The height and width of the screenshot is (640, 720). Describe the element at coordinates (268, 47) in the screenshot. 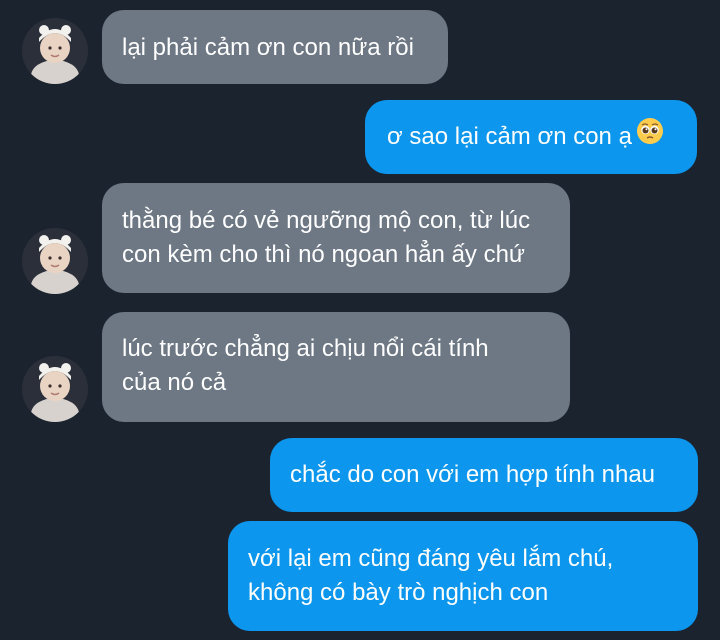

I see `message-text-line: lại phải cảm ơn con nữa rồi` at that location.